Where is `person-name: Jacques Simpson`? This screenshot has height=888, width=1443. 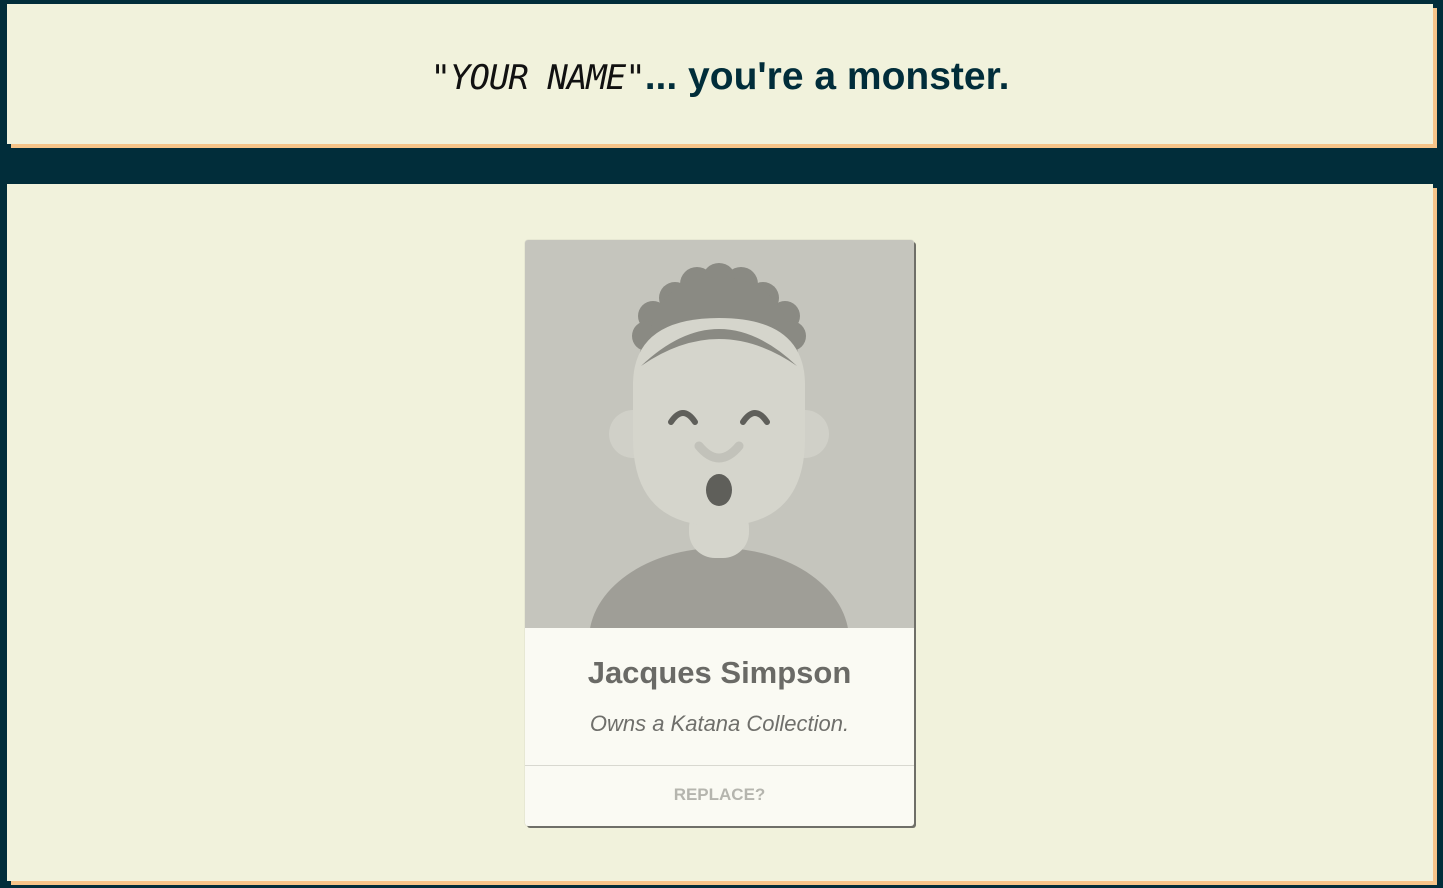 person-name: Jacques Simpson is located at coordinates (719, 672).